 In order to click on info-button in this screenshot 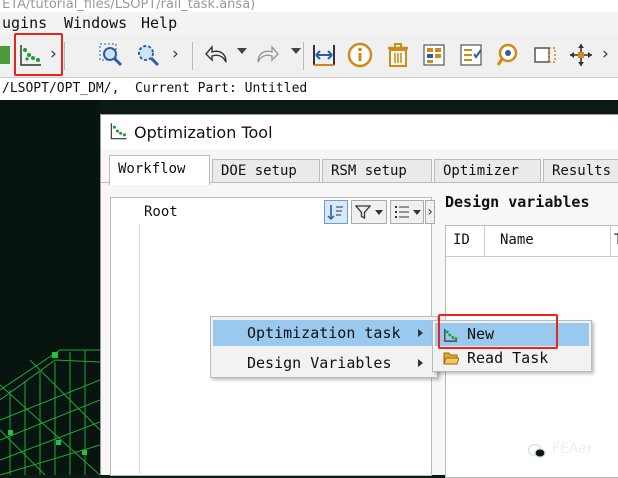, I will do `click(360, 55)`.